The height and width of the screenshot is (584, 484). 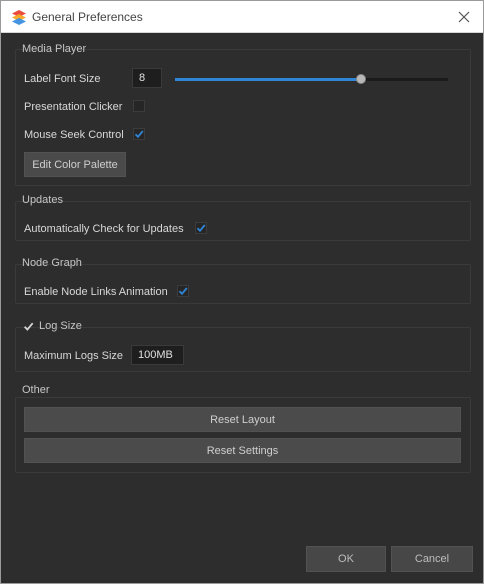 What do you see at coordinates (19, 17) in the screenshot?
I see `app-logo-icon` at bounding box center [19, 17].